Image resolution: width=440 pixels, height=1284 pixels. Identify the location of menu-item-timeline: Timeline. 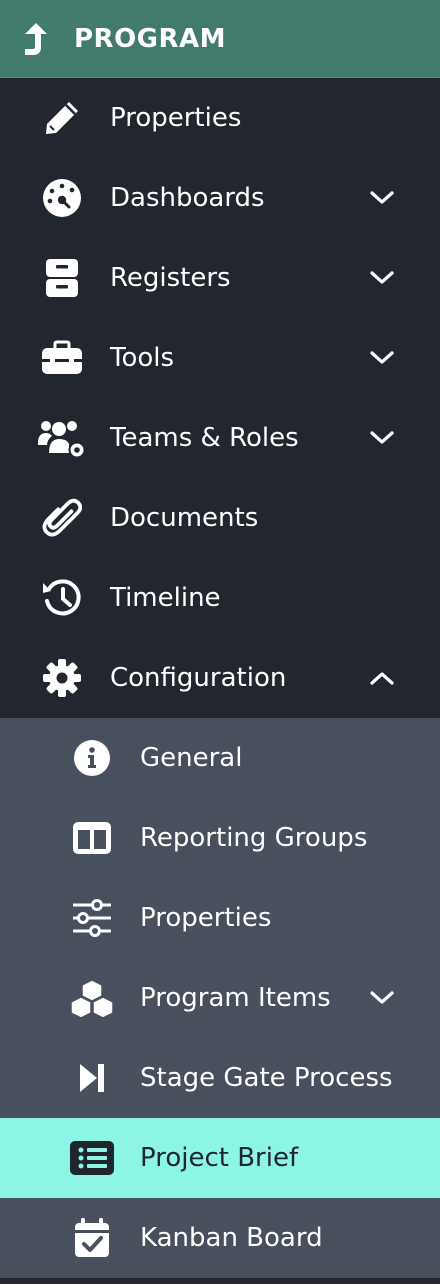
(220, 598).